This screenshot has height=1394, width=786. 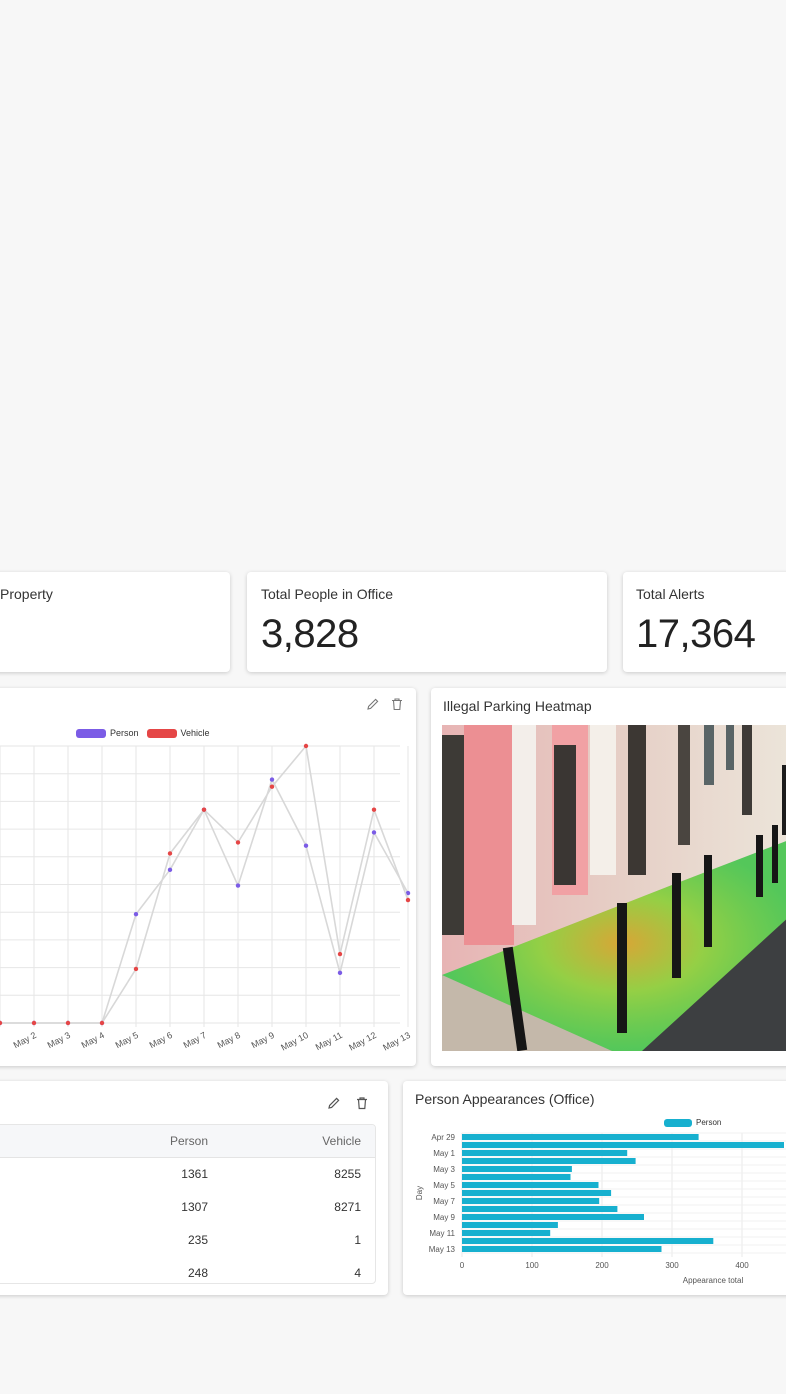 I want to click on grid, so click(x=204, y=886).